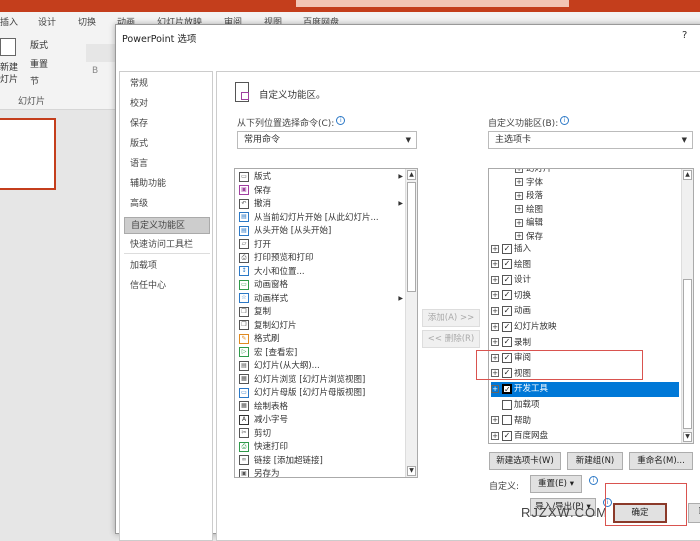  What do you see at coordinates (302, 380) in the screenshot?
I see `command-item: ▦ 幻灯片浏览 [幻灯片浏览视图]` at bounding box center [302, 380].